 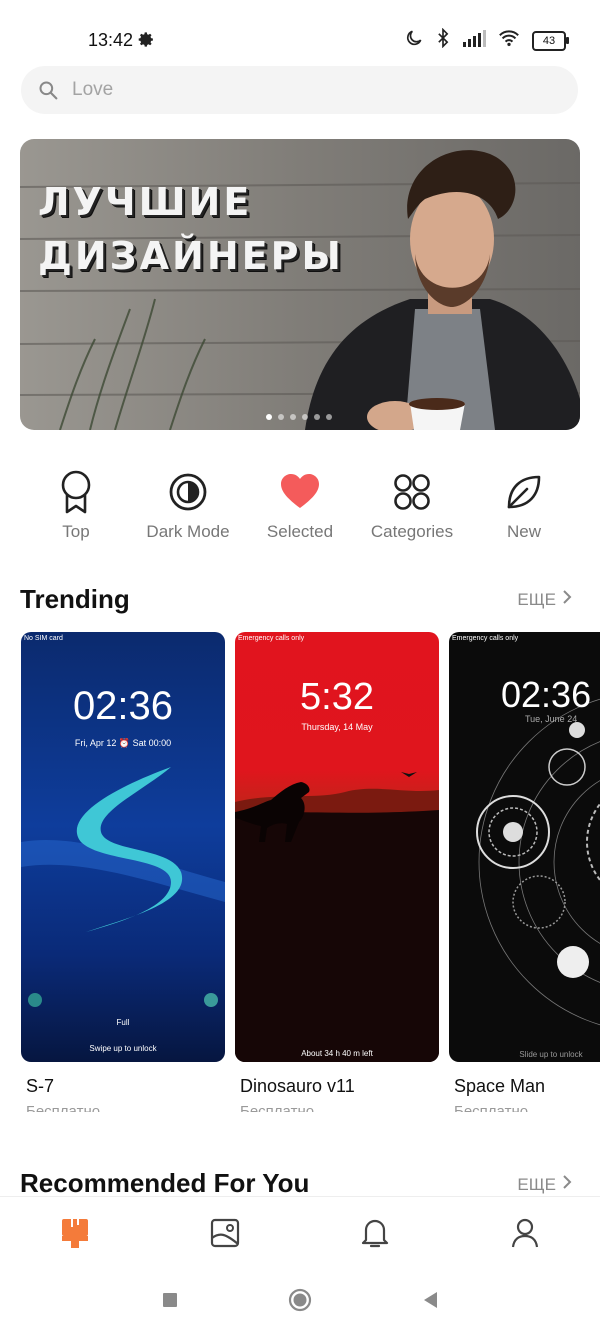 What do you see at coordinates (430, 1302) in the screenshot?
I see `back-button` at bounding box center [430, 1302].